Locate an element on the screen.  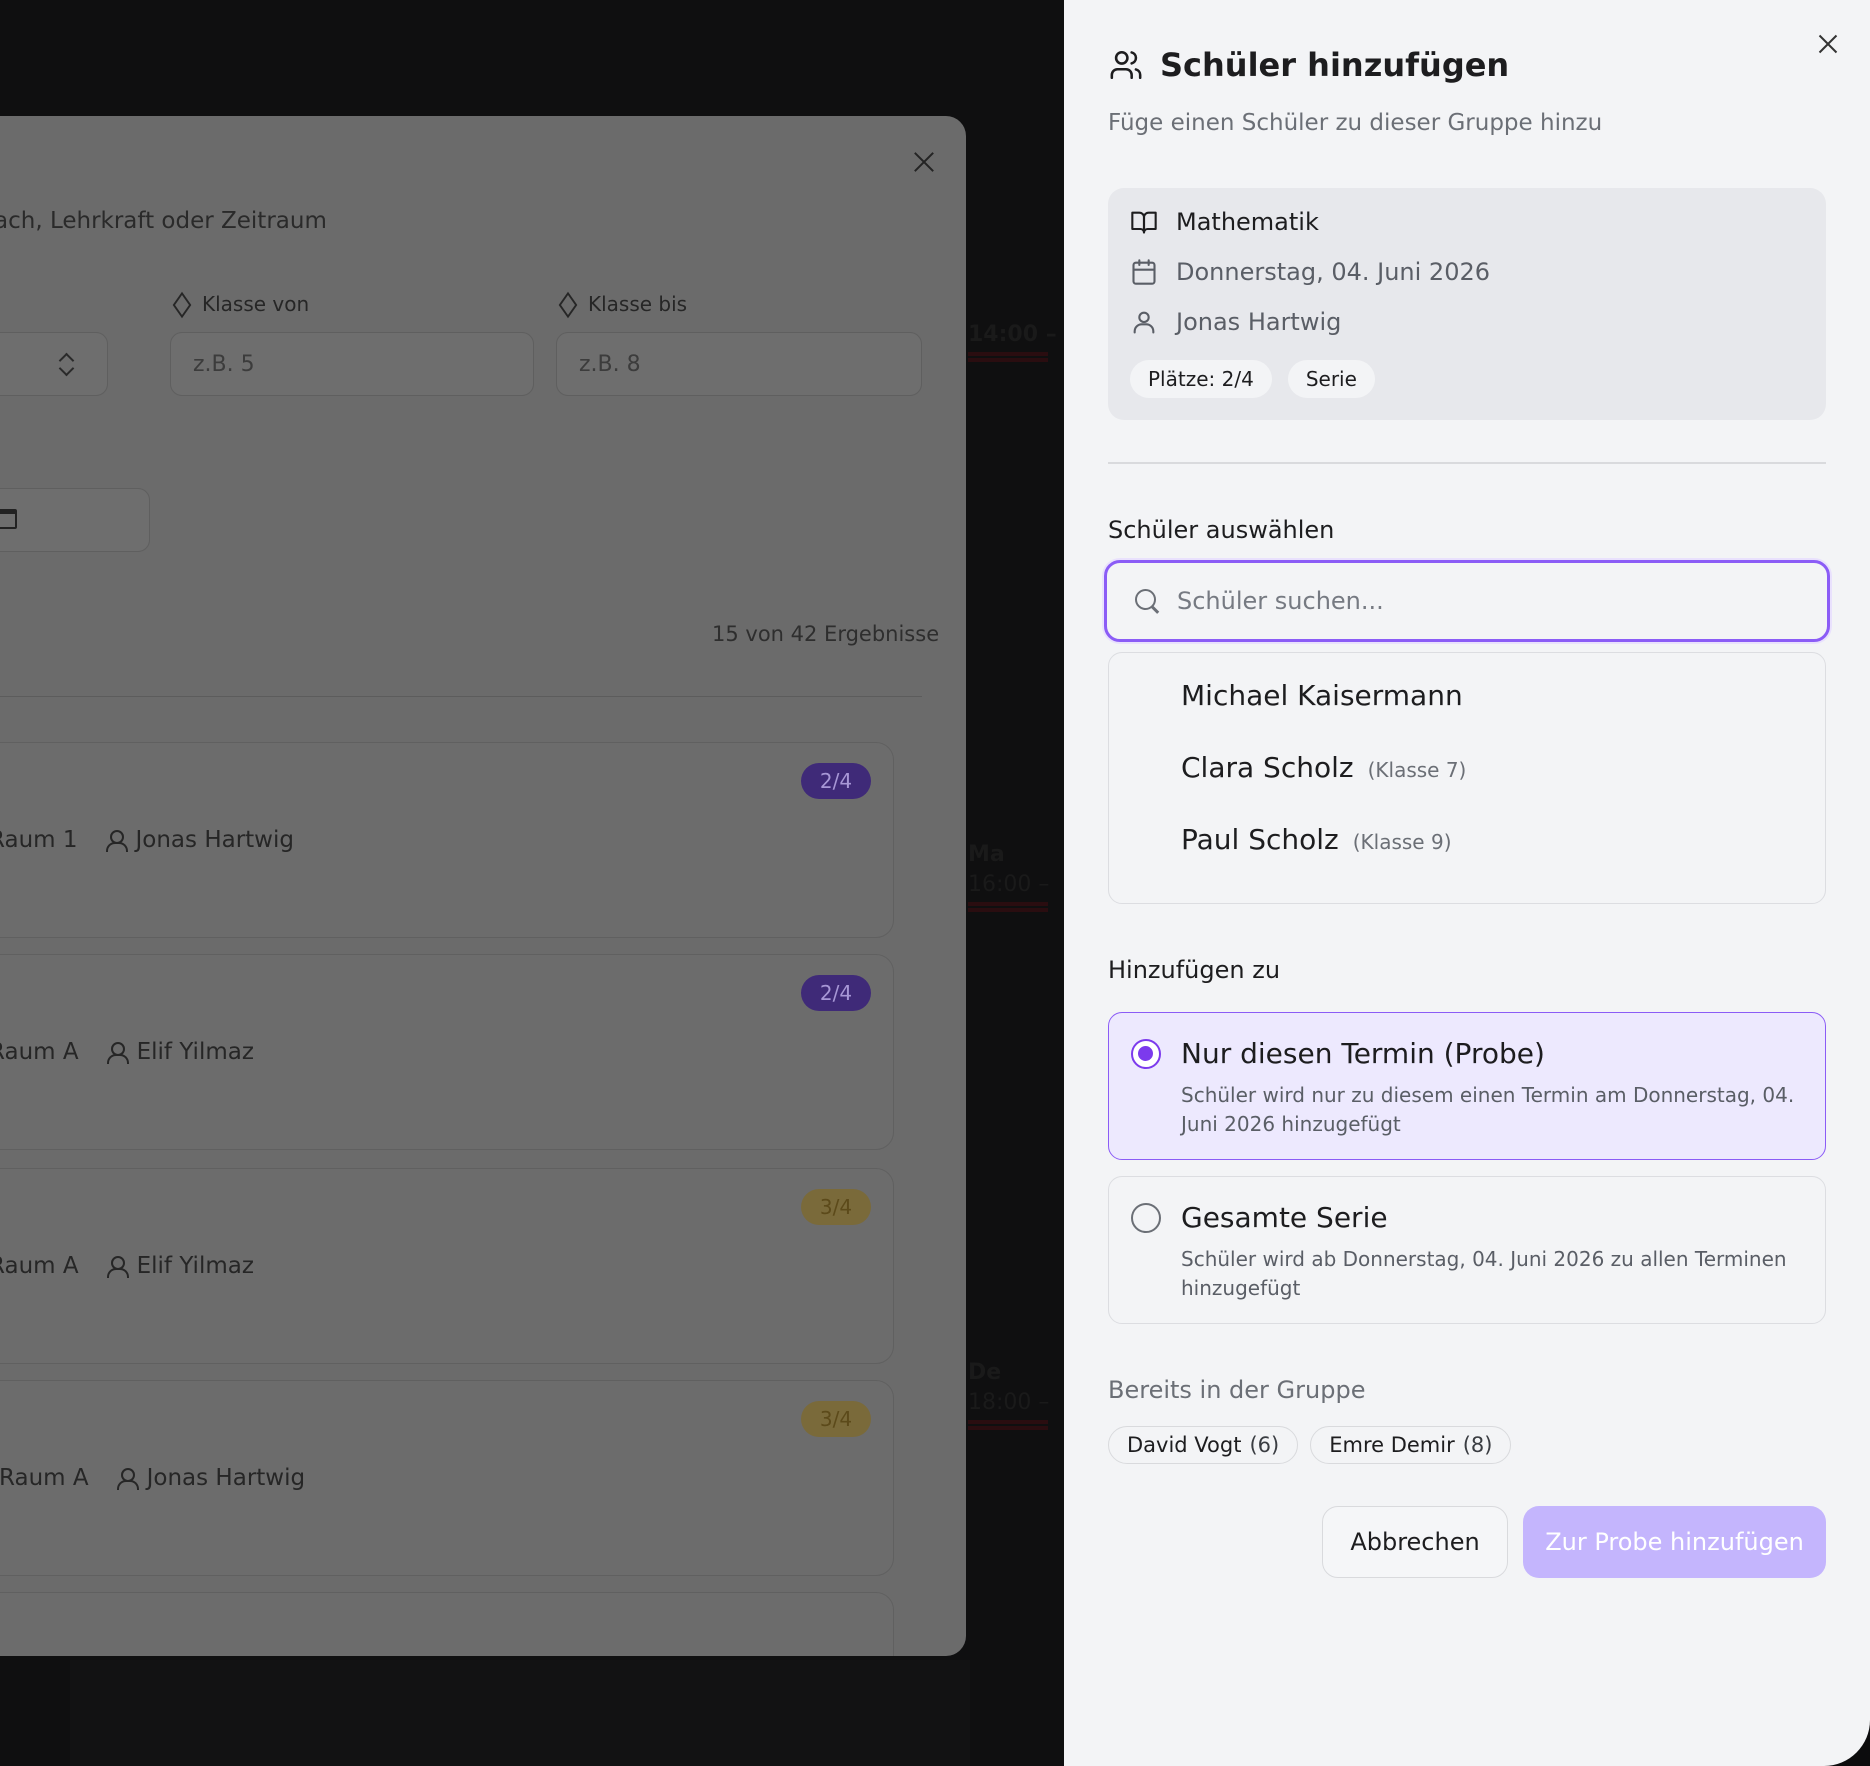
cancel-button: Abbrechen is located at coordinates (1415, 1542).